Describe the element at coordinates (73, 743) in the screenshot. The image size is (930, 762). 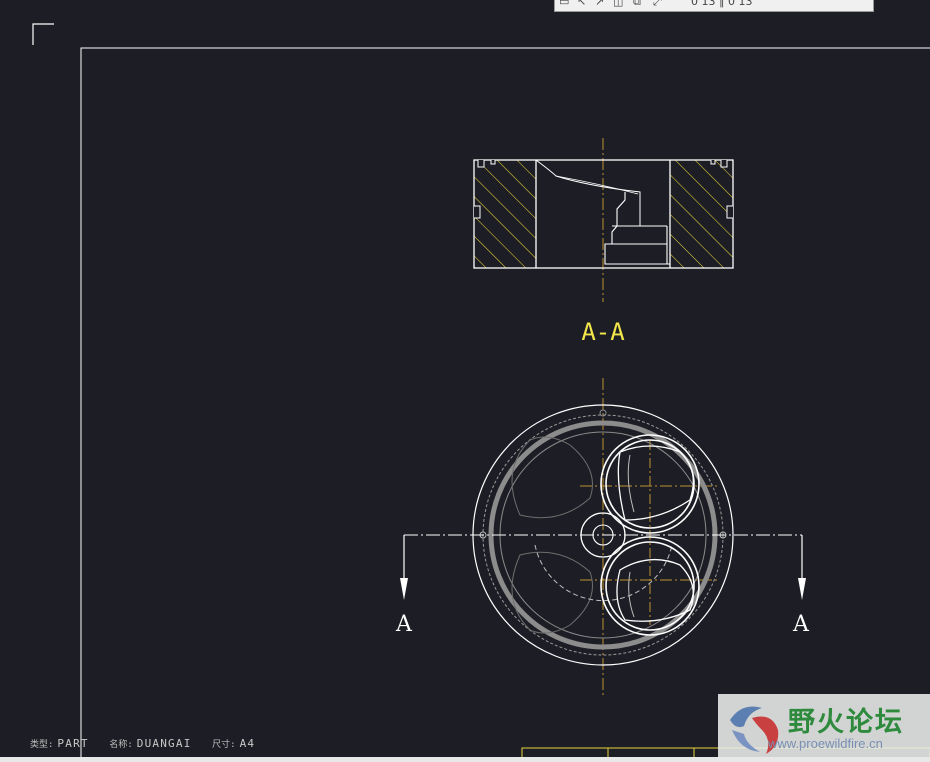
I see `type-value: PART` at that location.